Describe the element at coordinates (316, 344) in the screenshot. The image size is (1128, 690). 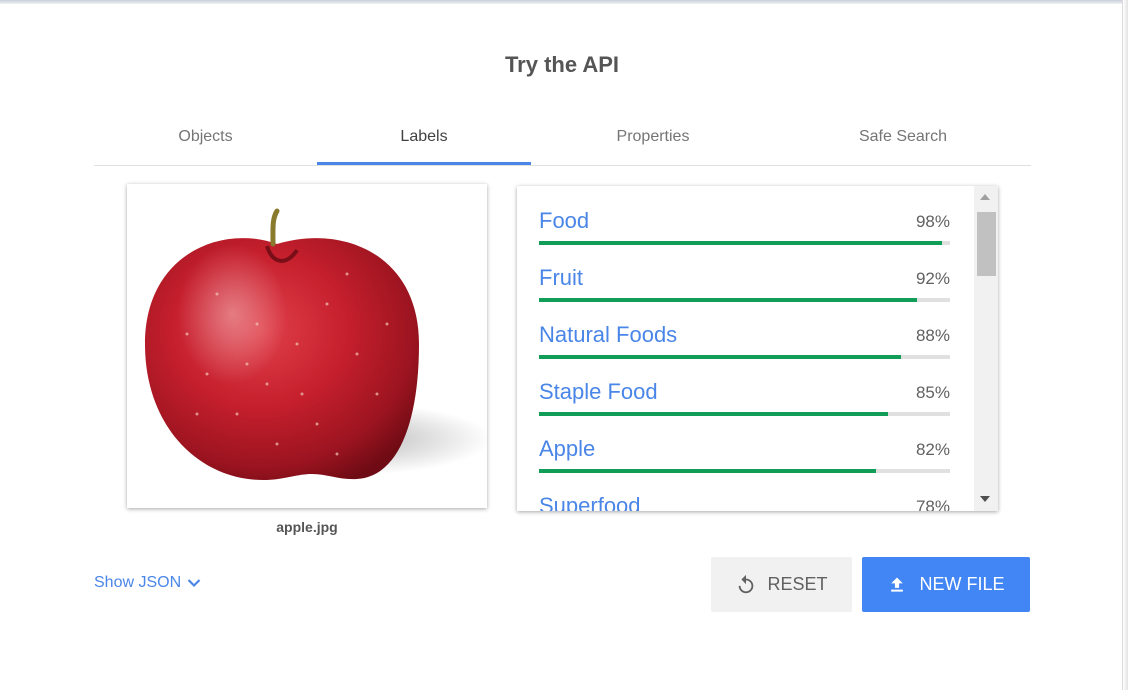
I see `apple-image` at that location.